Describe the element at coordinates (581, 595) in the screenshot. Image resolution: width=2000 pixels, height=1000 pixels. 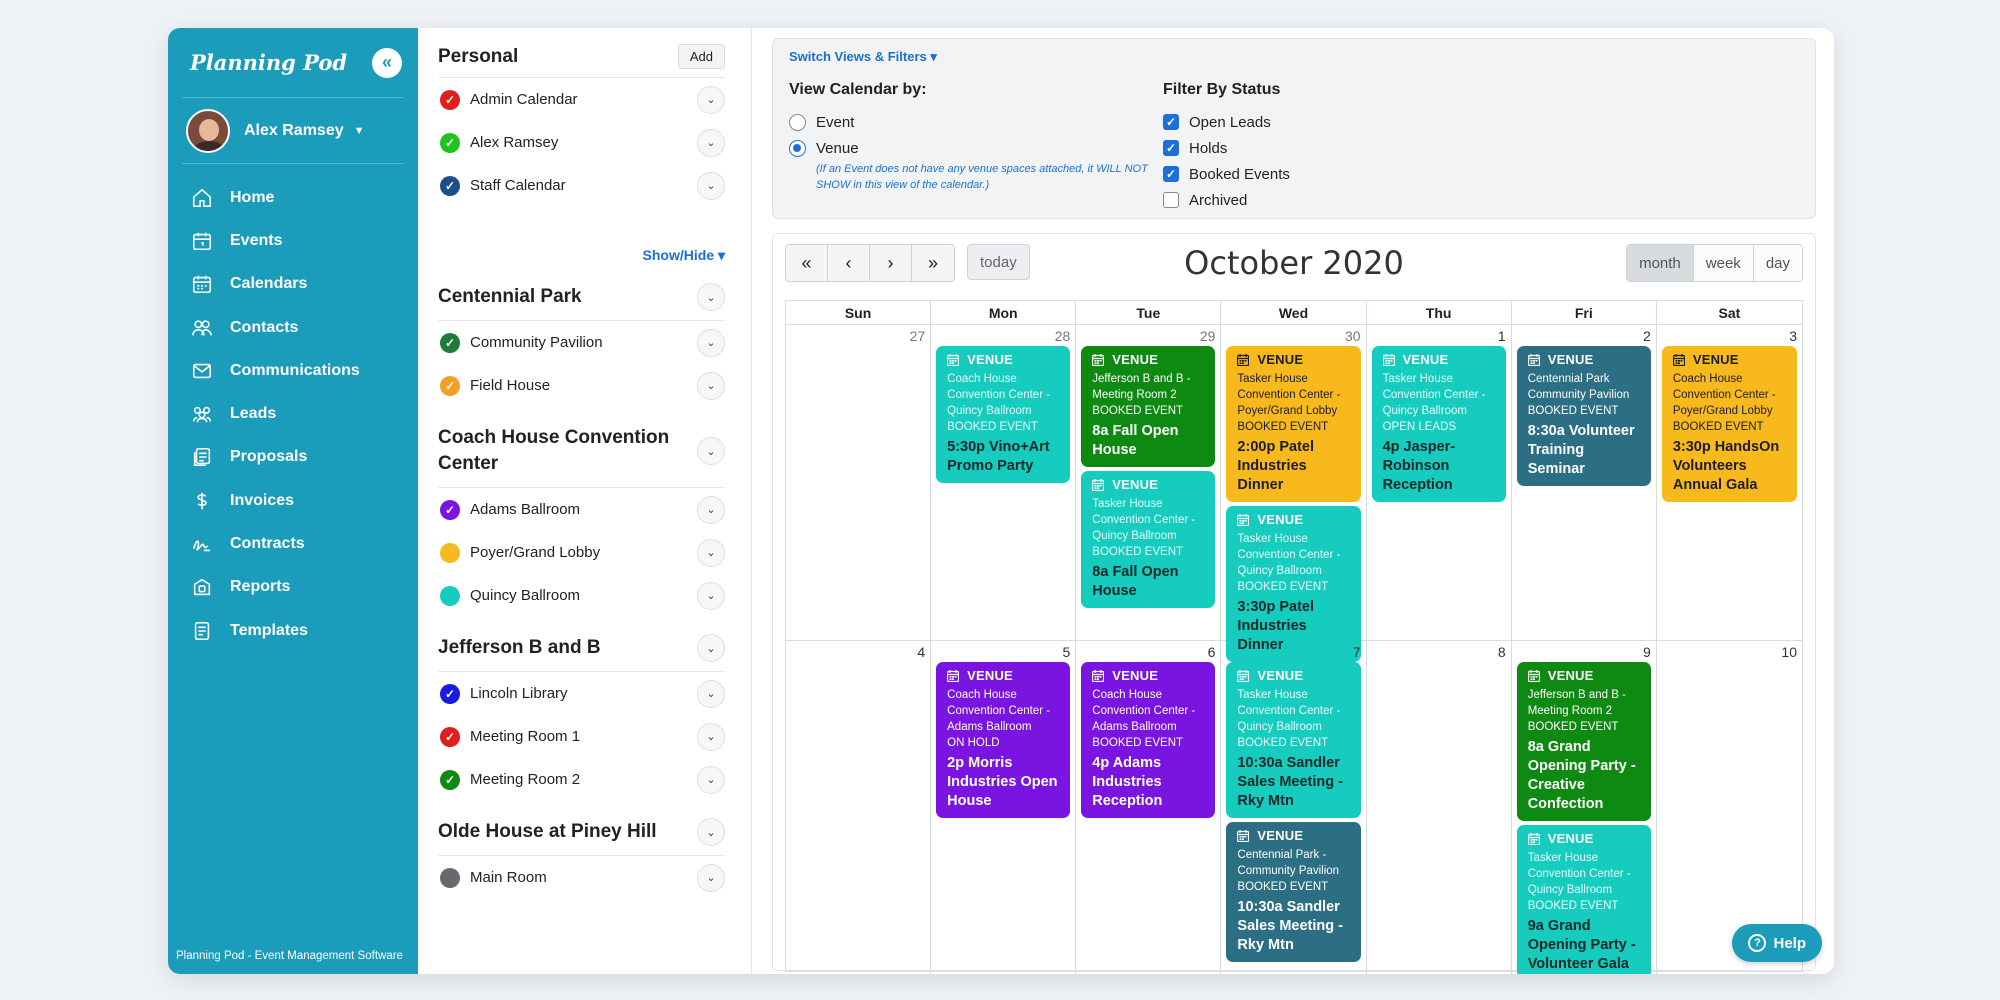
I see `calendar-item: Quincy Ballroom ⌄` at that location.